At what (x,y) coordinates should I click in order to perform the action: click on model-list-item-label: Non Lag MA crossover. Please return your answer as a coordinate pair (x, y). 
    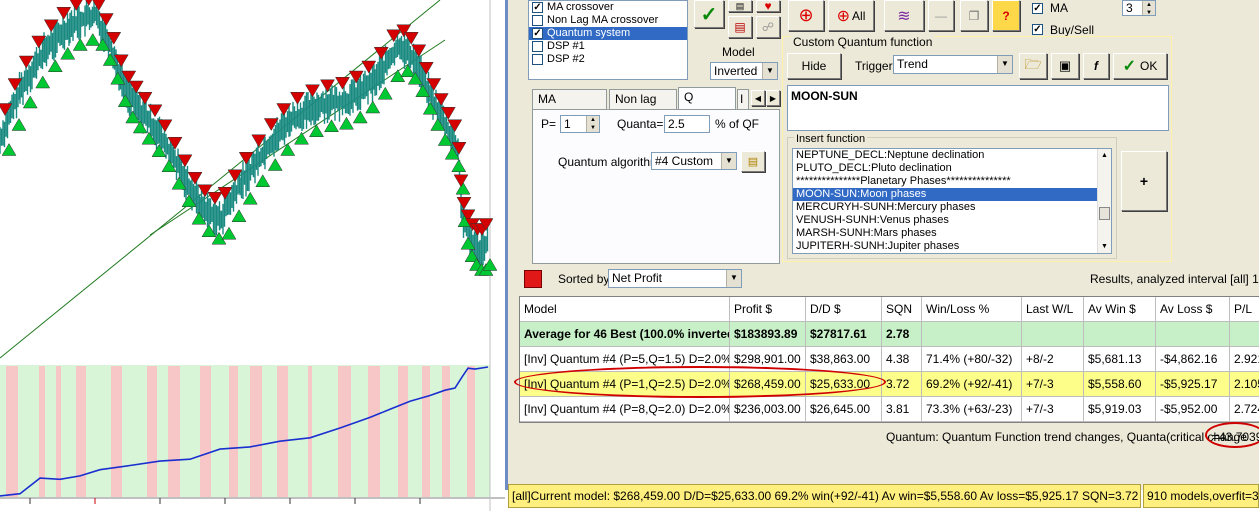
    Looking at the image, I should click on (603, 20).